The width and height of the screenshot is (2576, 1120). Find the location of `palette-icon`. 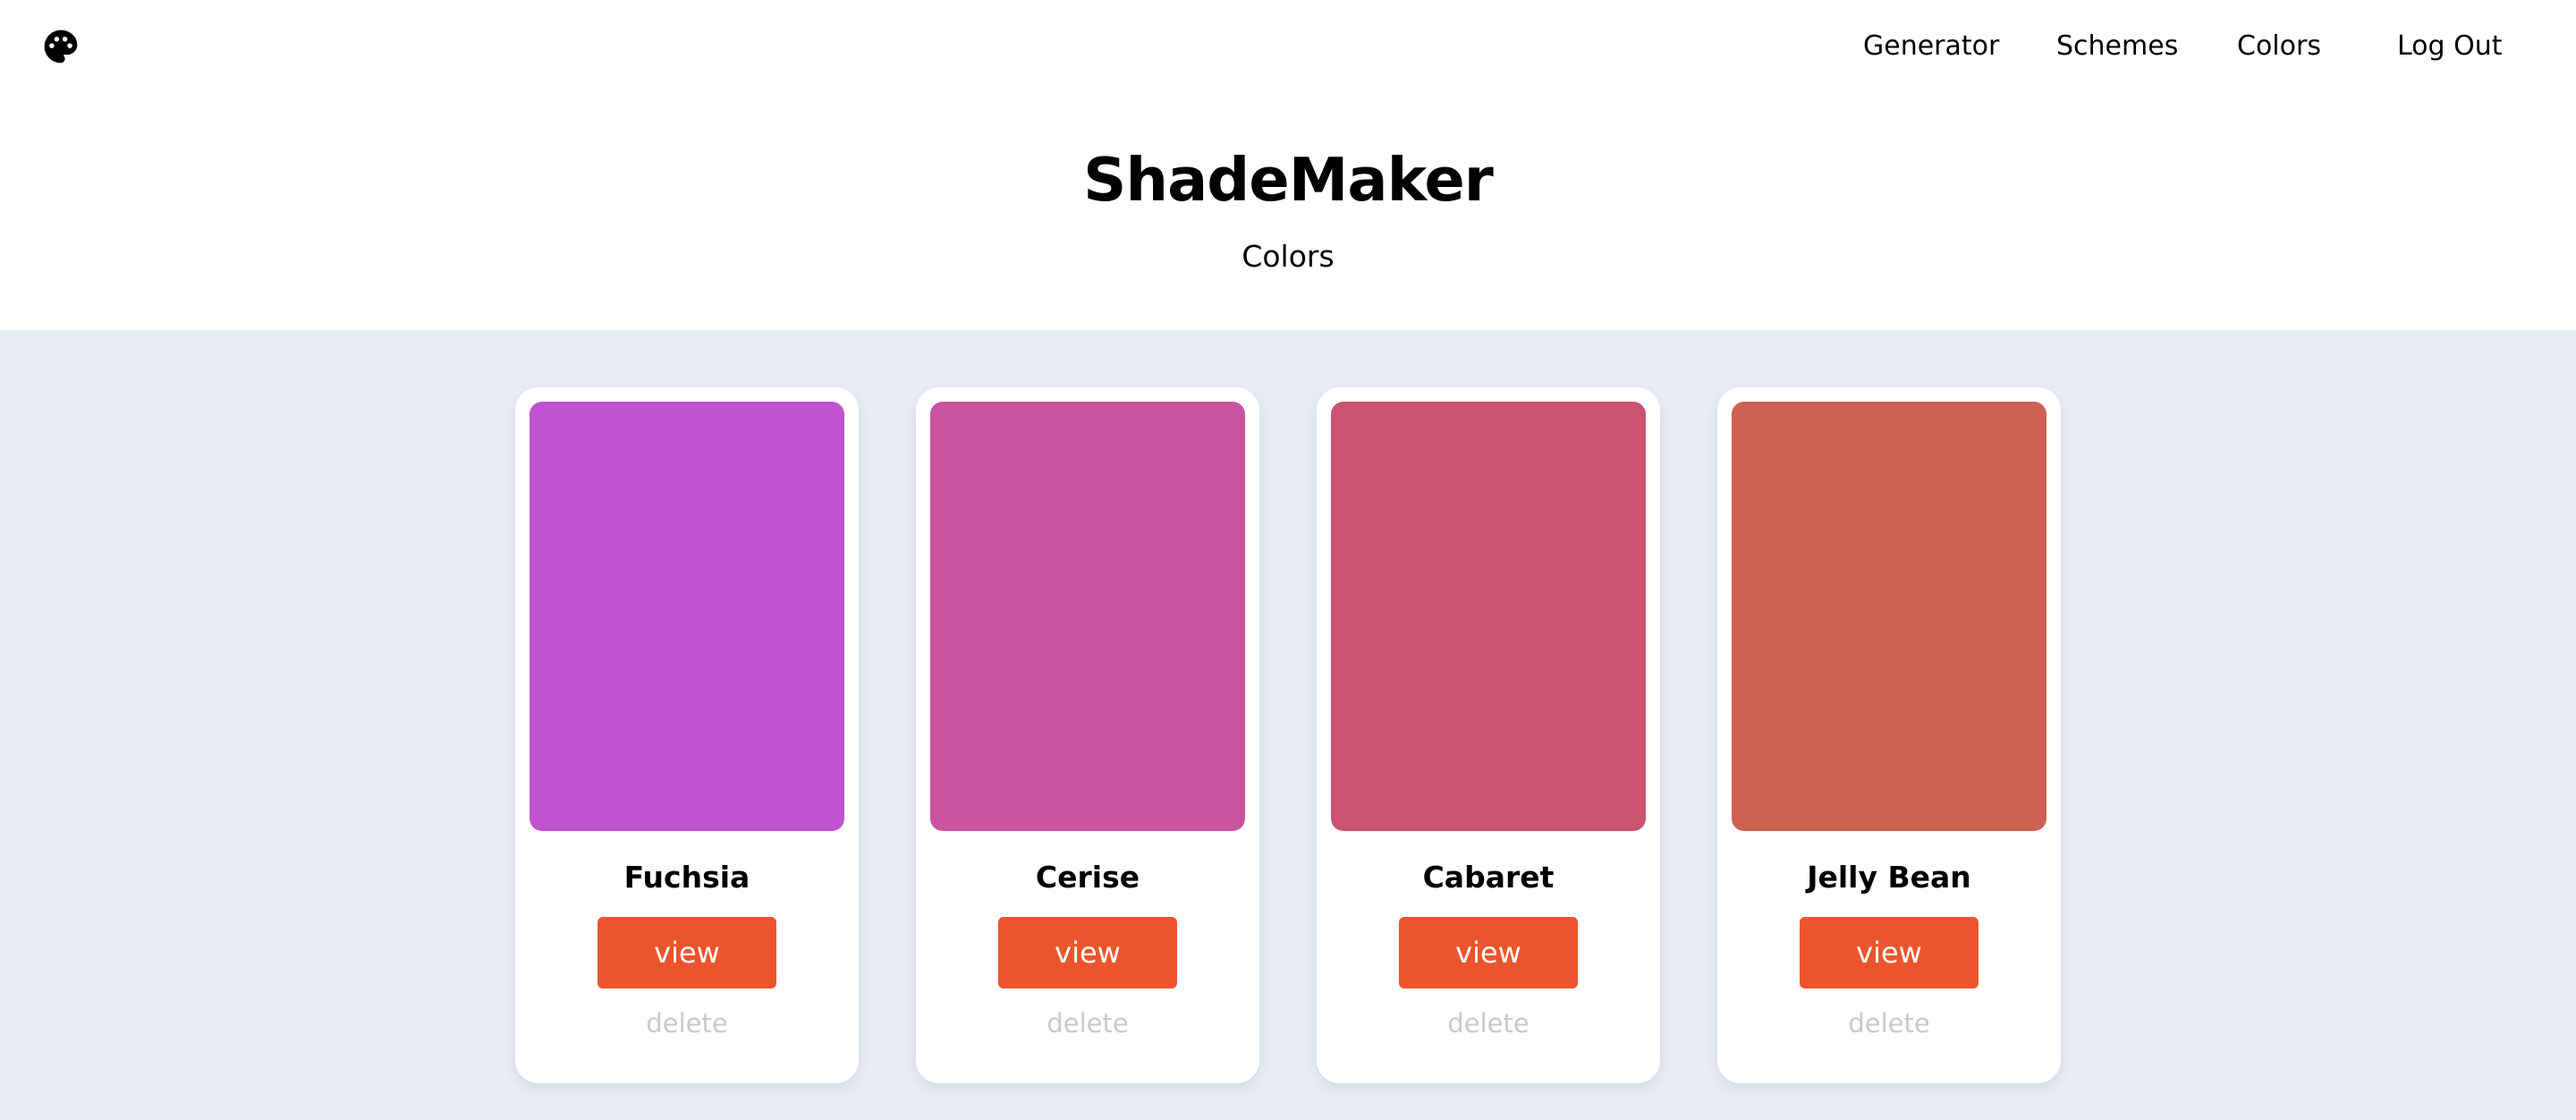

palette-icon is located at coordinates (60, 46).